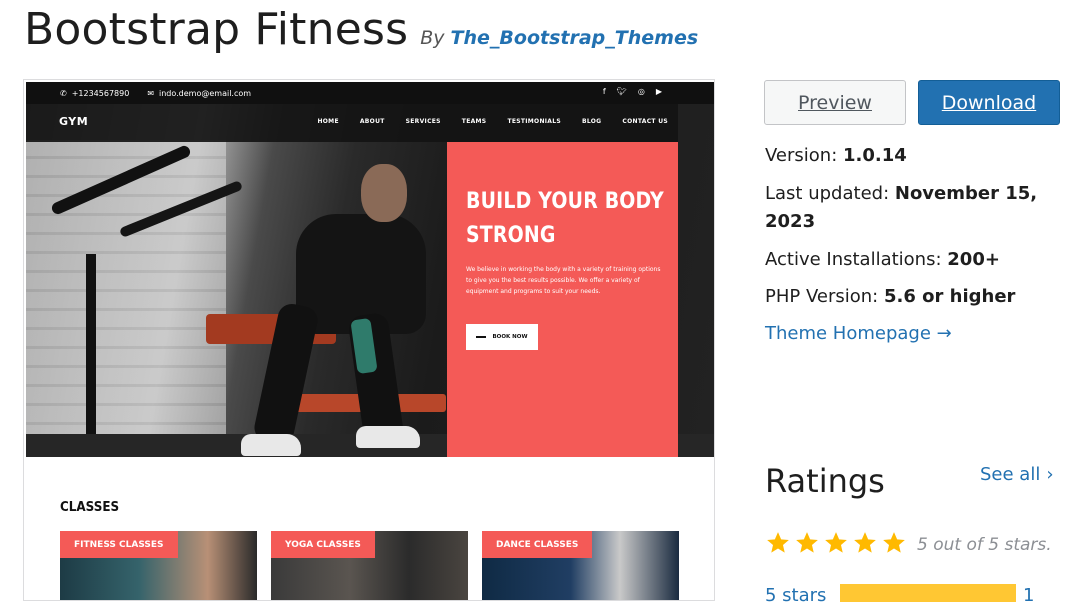 The height and width of the screenshot is (615, 1070). What do you see at coordinates (910, 208) in the screenshot?
I see `meta-last-updated: Last updated: November 15, 2023` at bounding box center [910, 208].